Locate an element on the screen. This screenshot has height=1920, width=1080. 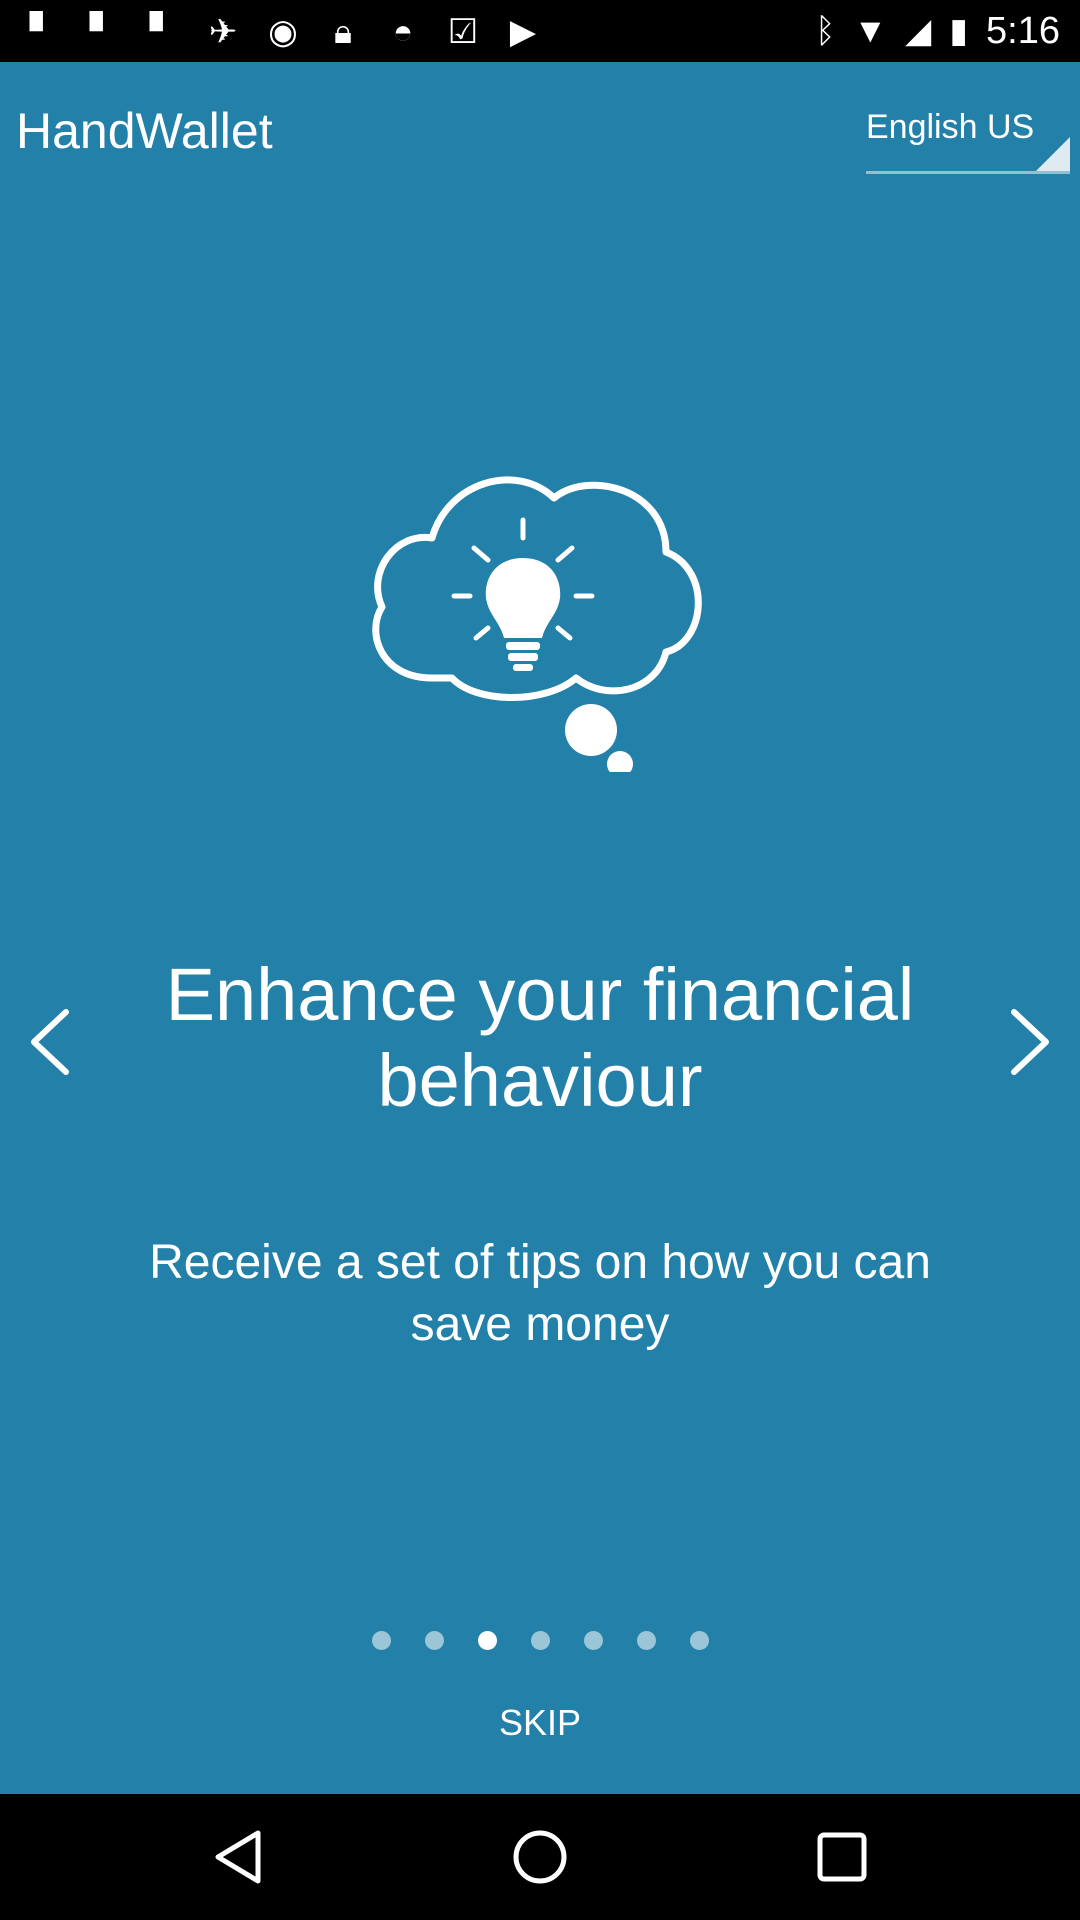
battery-icon: ▮ is located at coordinates (959, 31).